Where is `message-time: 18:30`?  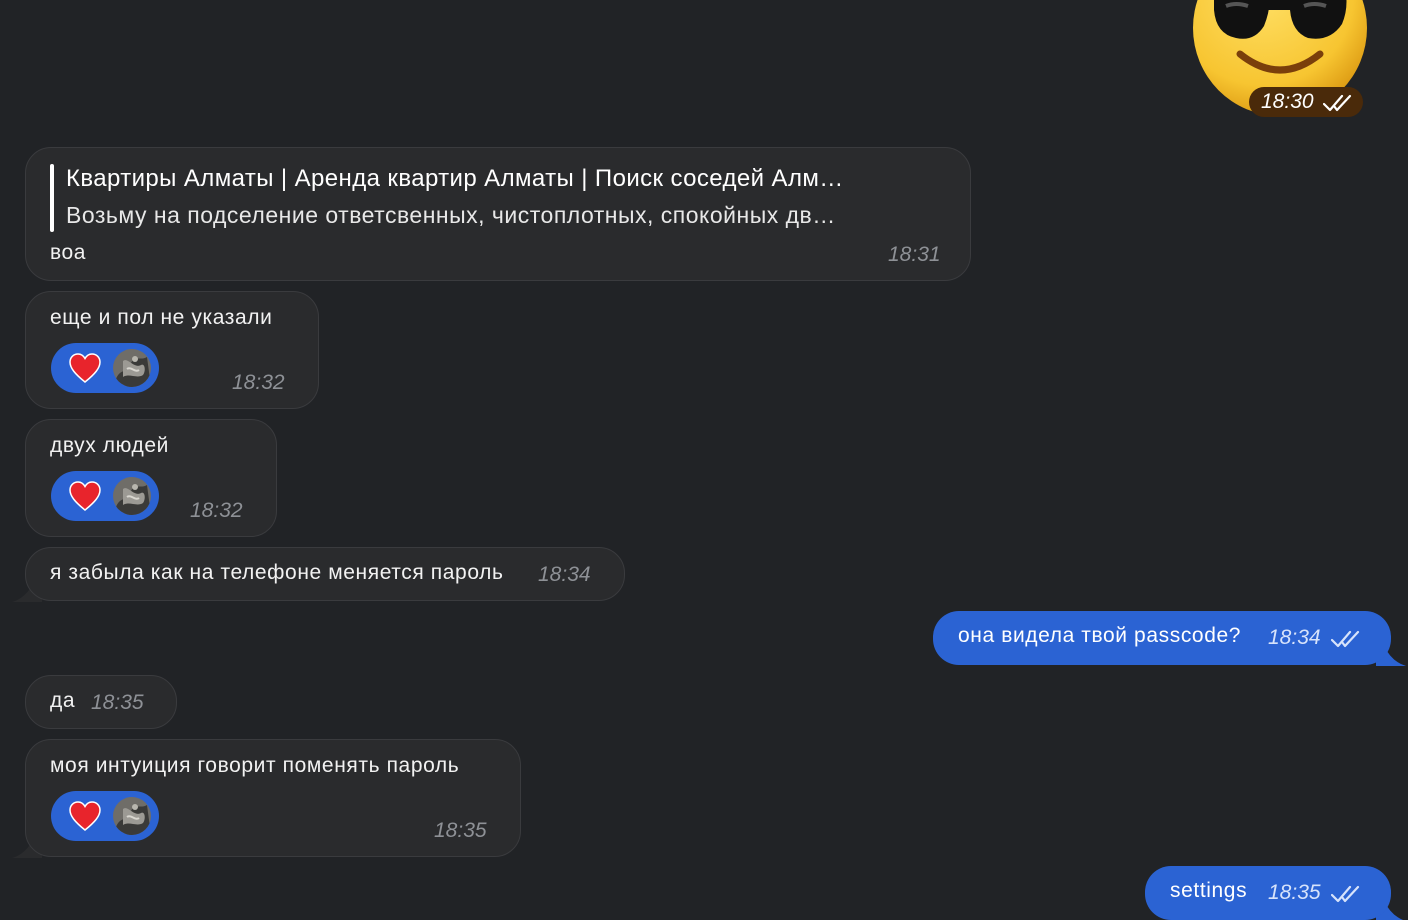
message-time: 18:30 is located at coordinates (1287, 101).